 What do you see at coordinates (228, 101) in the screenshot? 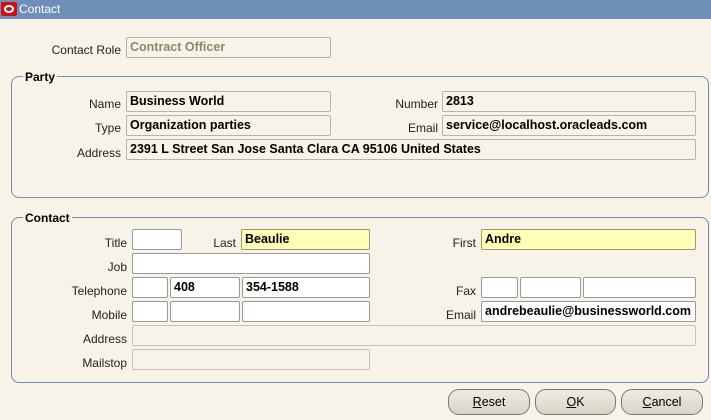
I see `party-name-field: Business World` at bounding box center [228, 101].